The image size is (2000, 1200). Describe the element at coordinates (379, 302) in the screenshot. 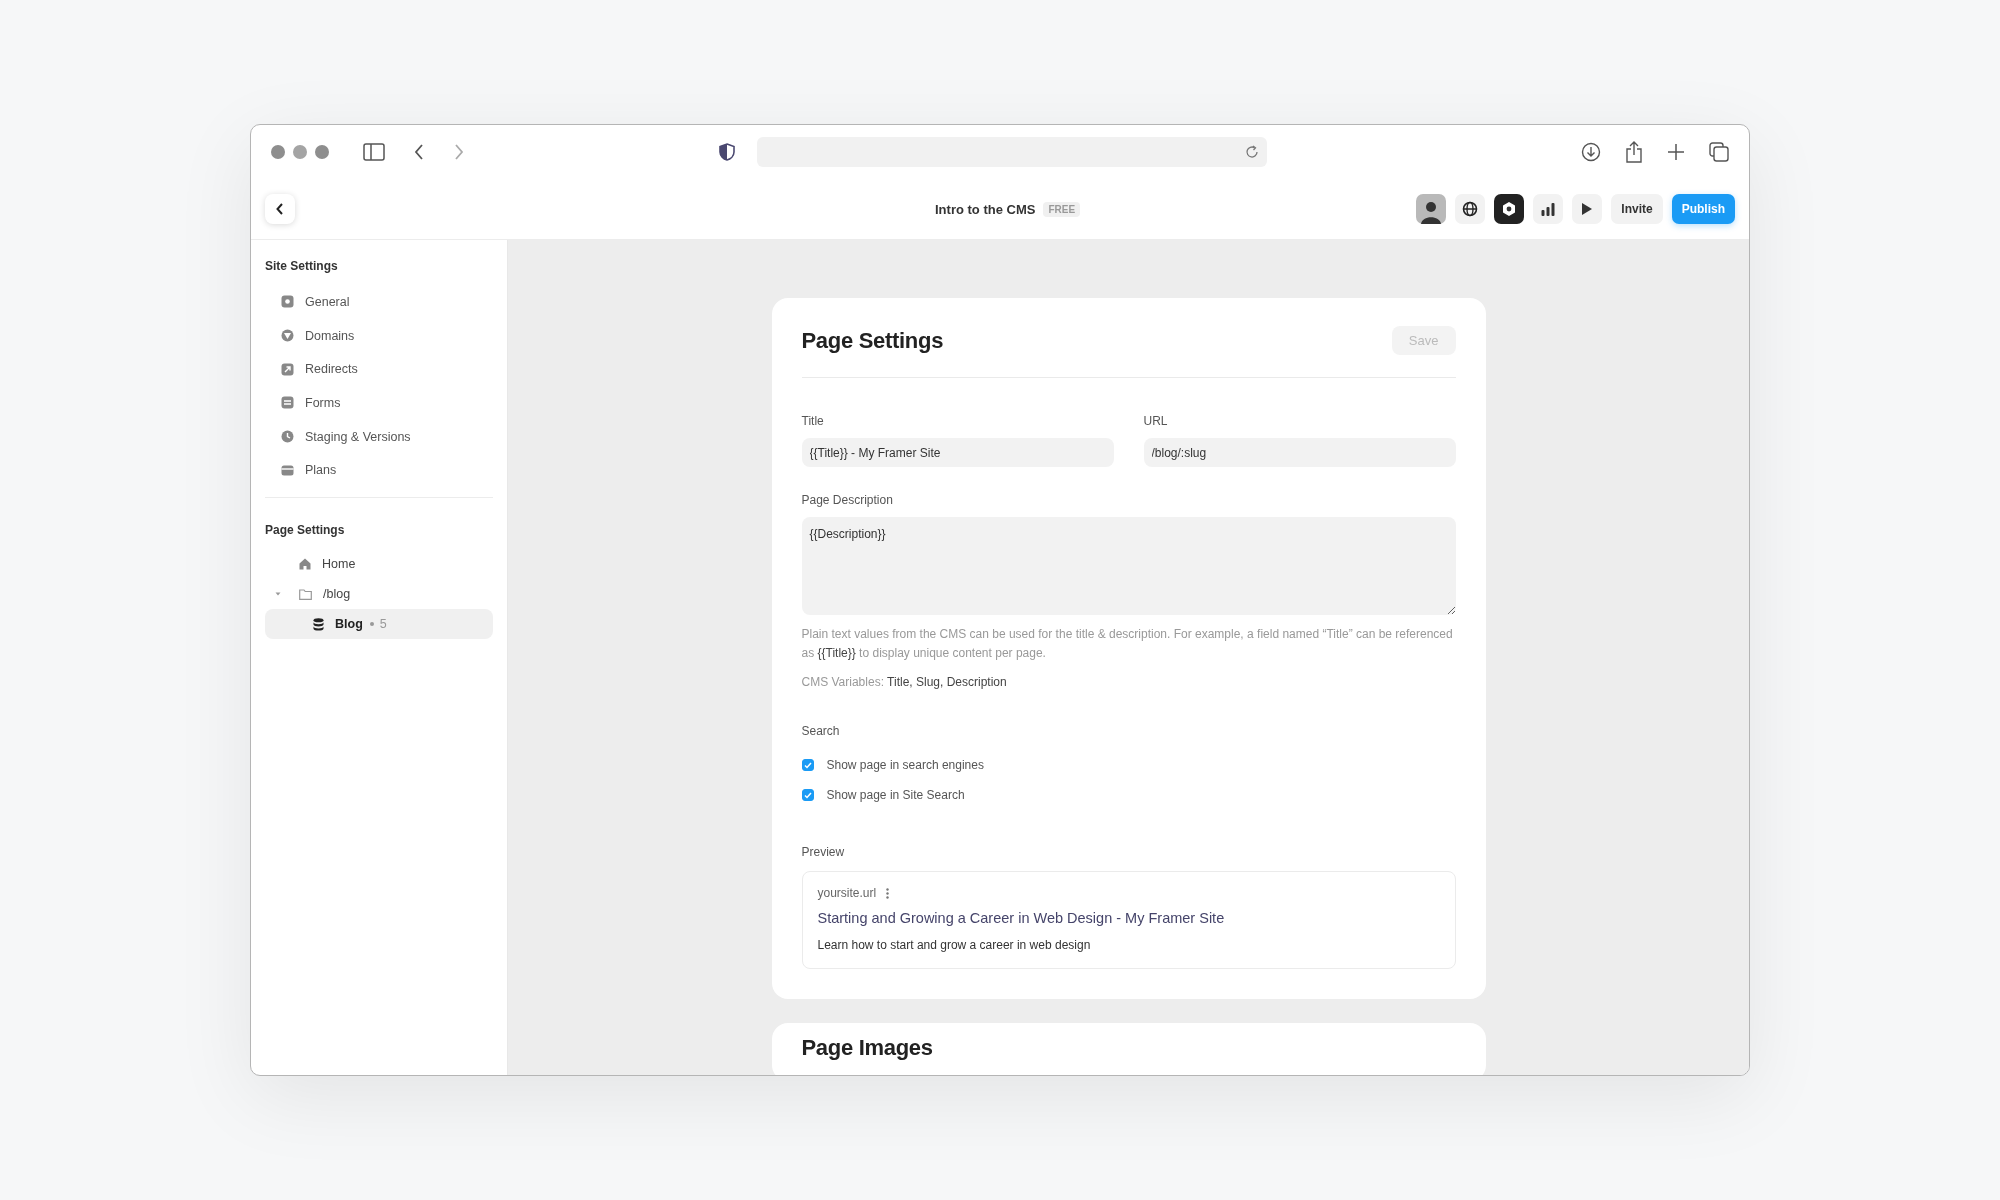

I see `sidebar-item: General` at that location.